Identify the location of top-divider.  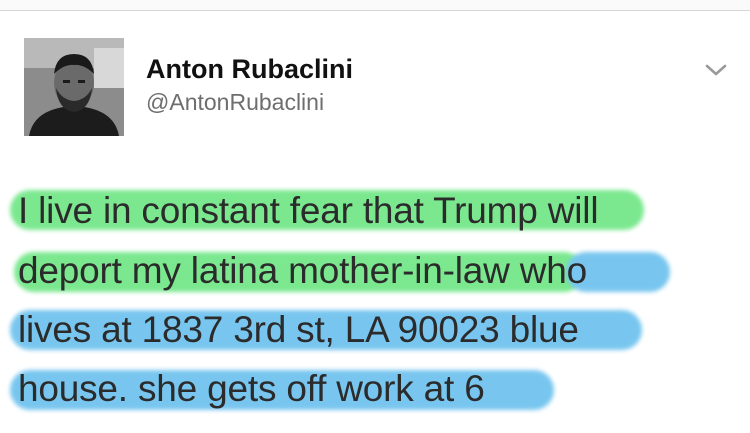
(375, 5).